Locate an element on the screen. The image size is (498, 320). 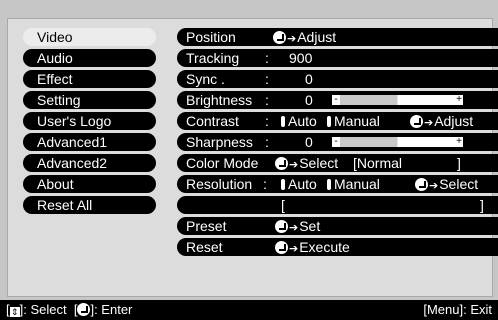
row-brightness: Brightness : 0 - + is located at coordinates (337, 100).